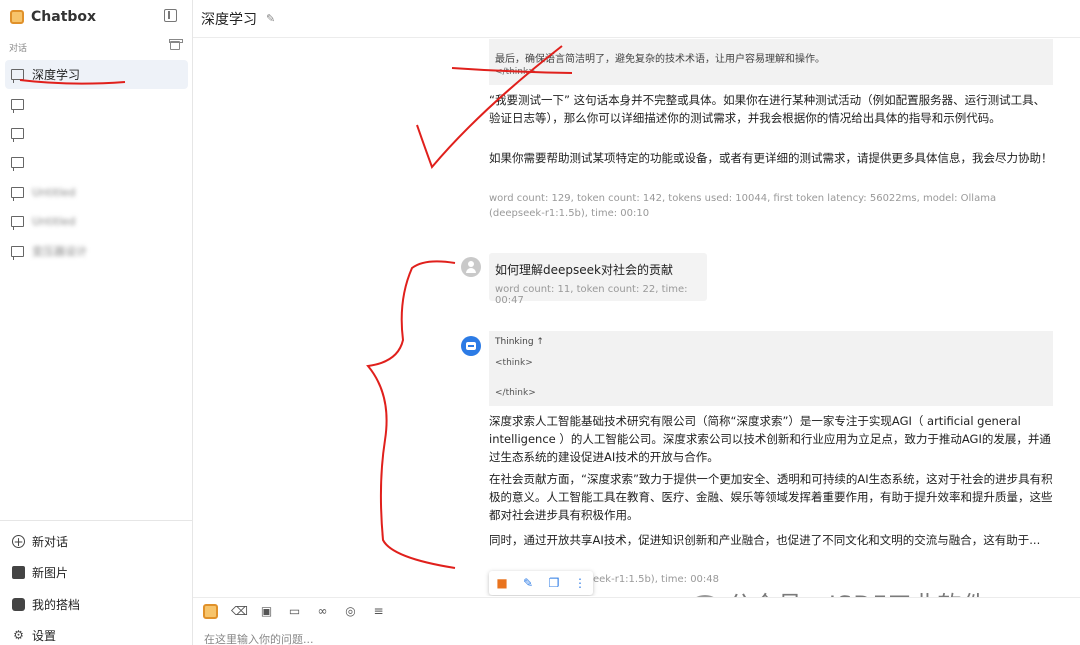 This screenshot has height=645, width=1080. I want to click on thinking-text: 最后，确保语言简洁明了，避免复杂的技术术语，让用户容易理解和操作。, so click(660, 59).